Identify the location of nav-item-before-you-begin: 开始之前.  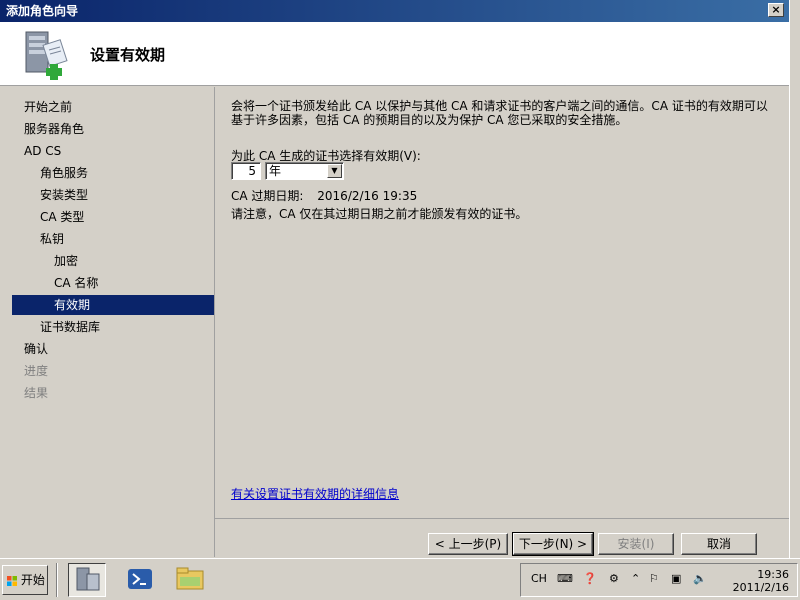
(113, 107).